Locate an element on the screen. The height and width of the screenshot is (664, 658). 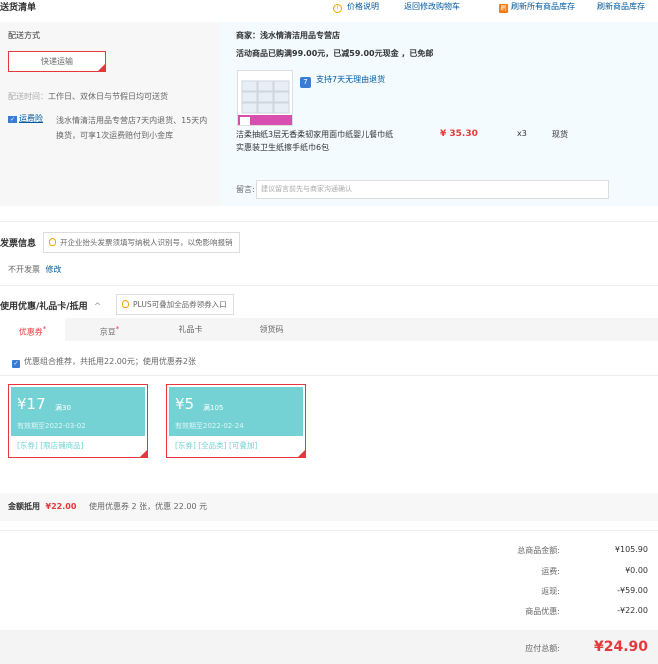
cashback-value: -¥59.00 is located at coordinates (632, 590).